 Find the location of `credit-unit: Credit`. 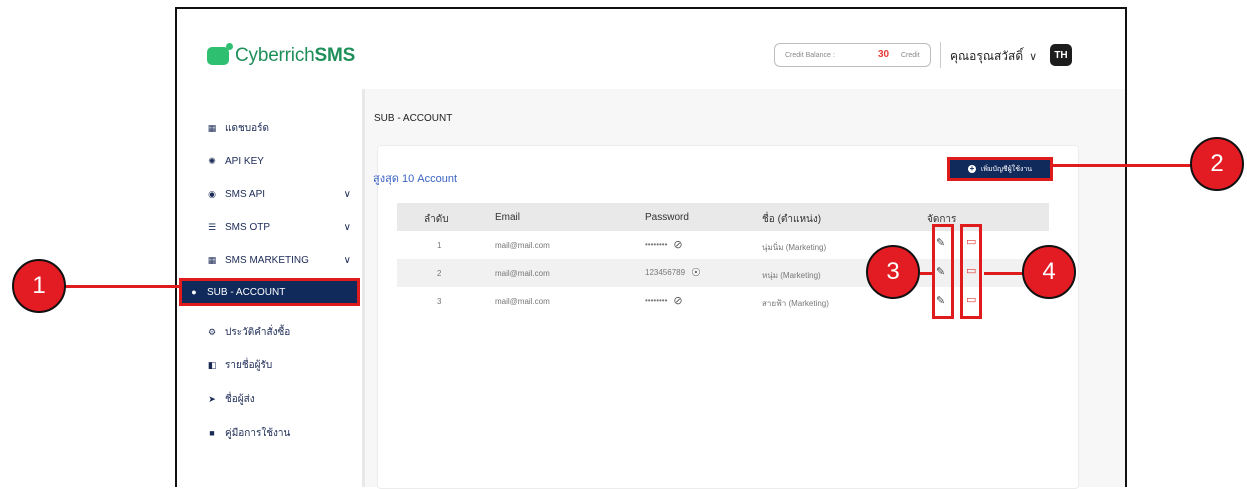

credit-unit: Credit is located at coordinates (910, 55).